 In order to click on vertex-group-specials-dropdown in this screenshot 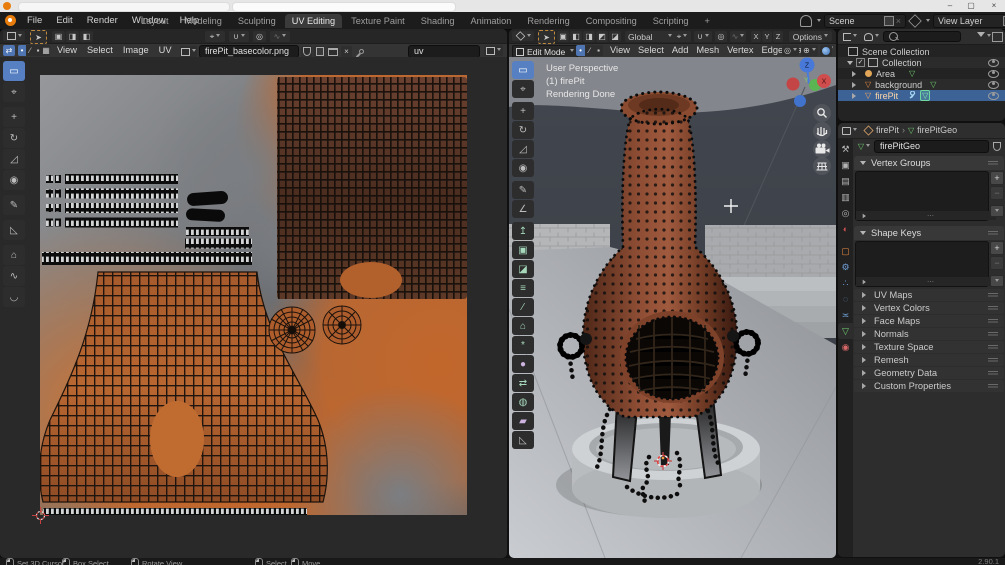, I will do `click(997, 211)`.